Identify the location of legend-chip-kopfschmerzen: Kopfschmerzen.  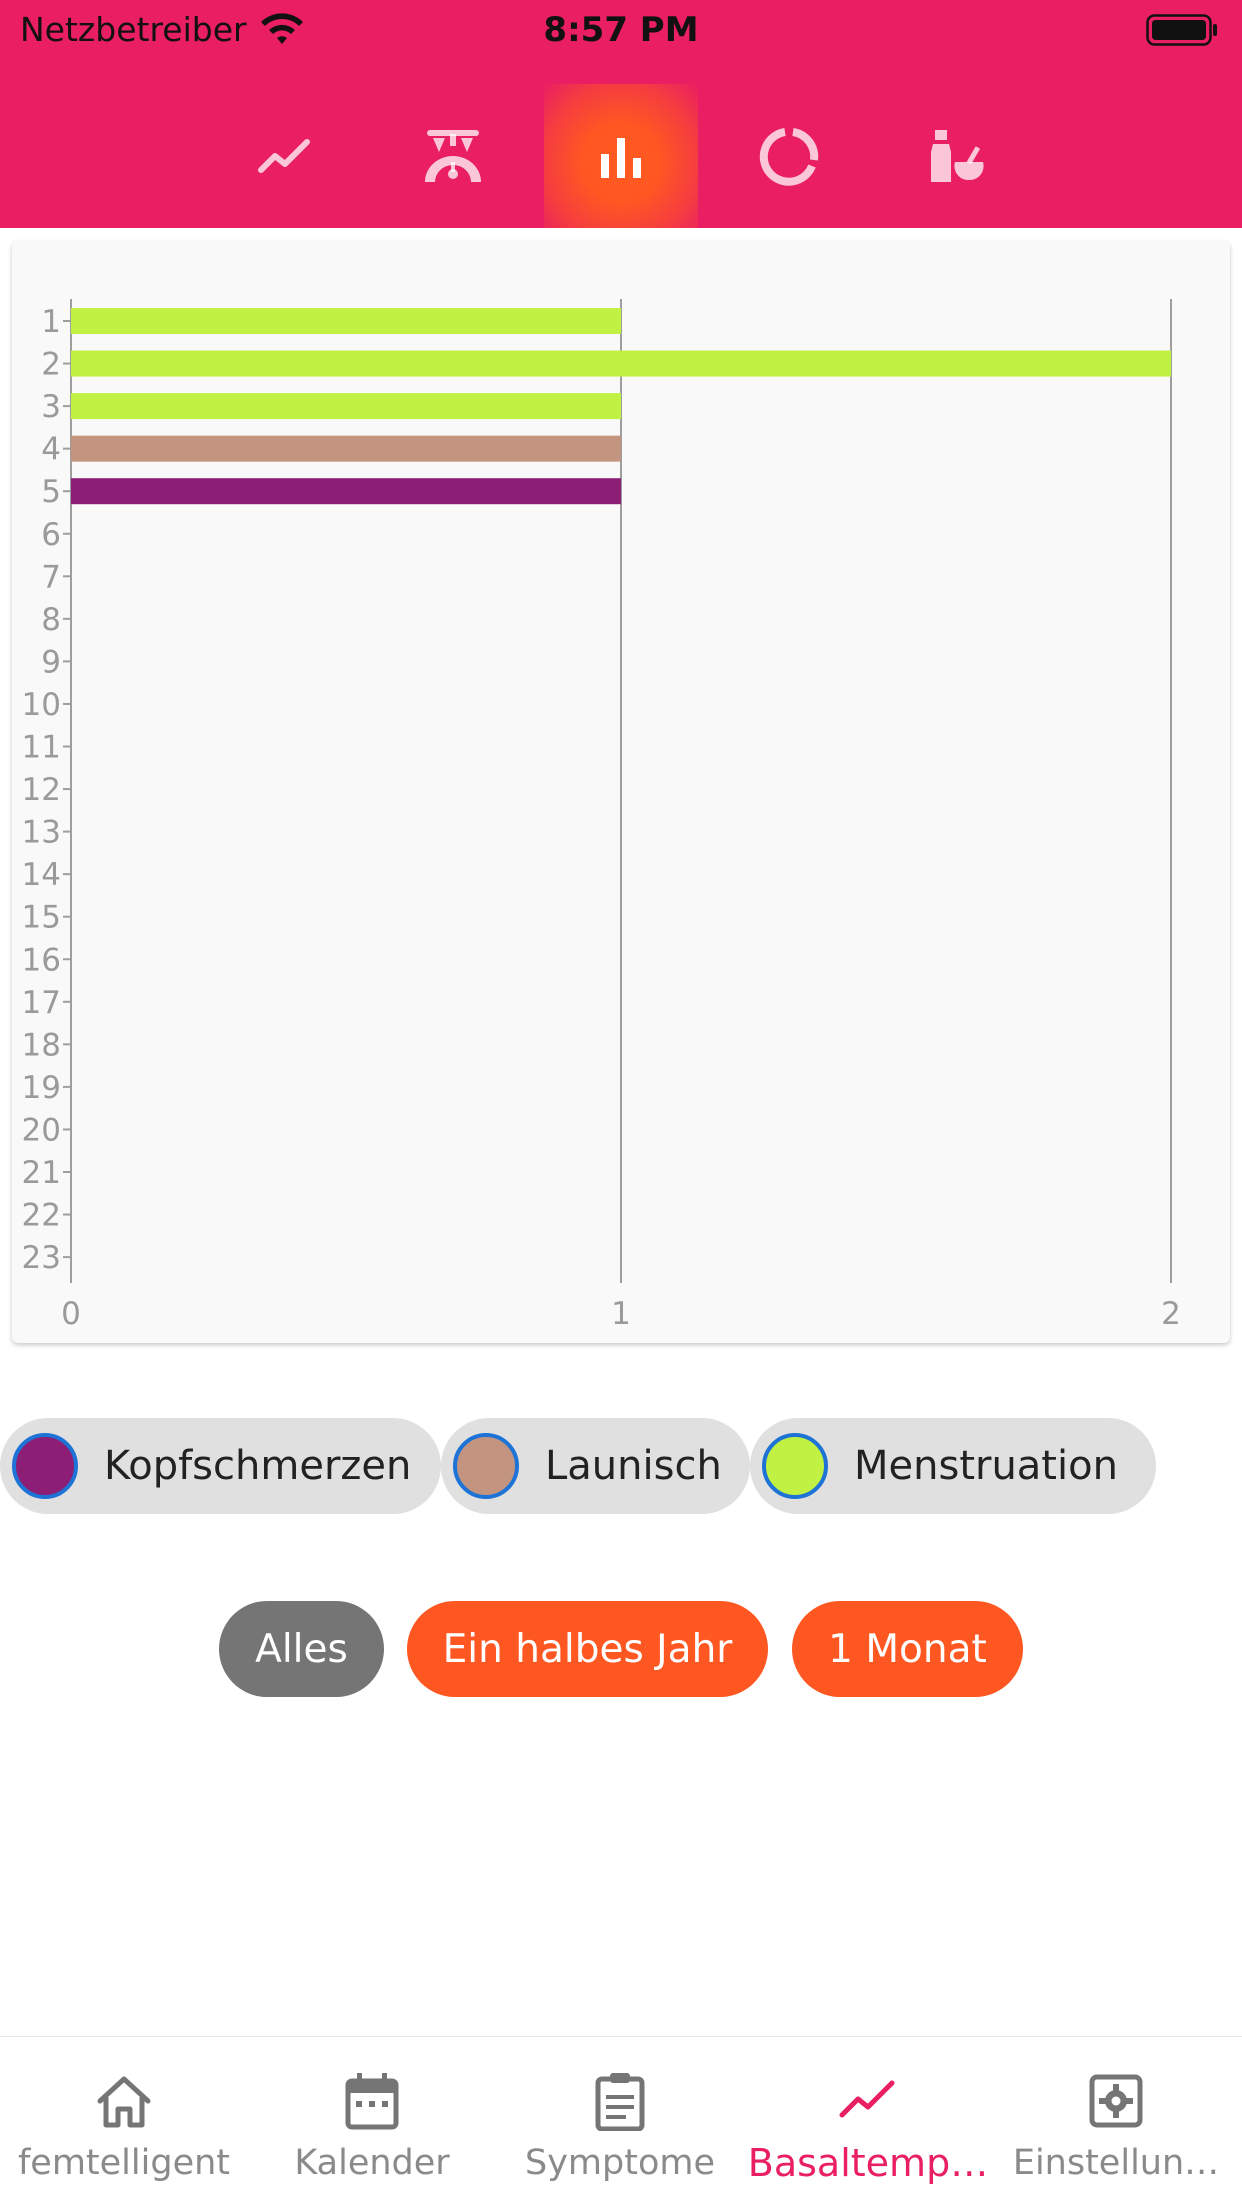
(220, 1466).